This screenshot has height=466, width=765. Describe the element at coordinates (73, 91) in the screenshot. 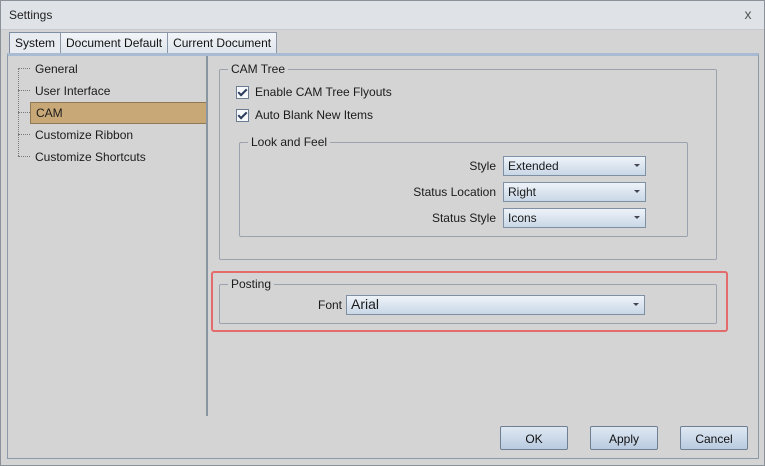

I see `tree-item-label: User Interface` at that location.